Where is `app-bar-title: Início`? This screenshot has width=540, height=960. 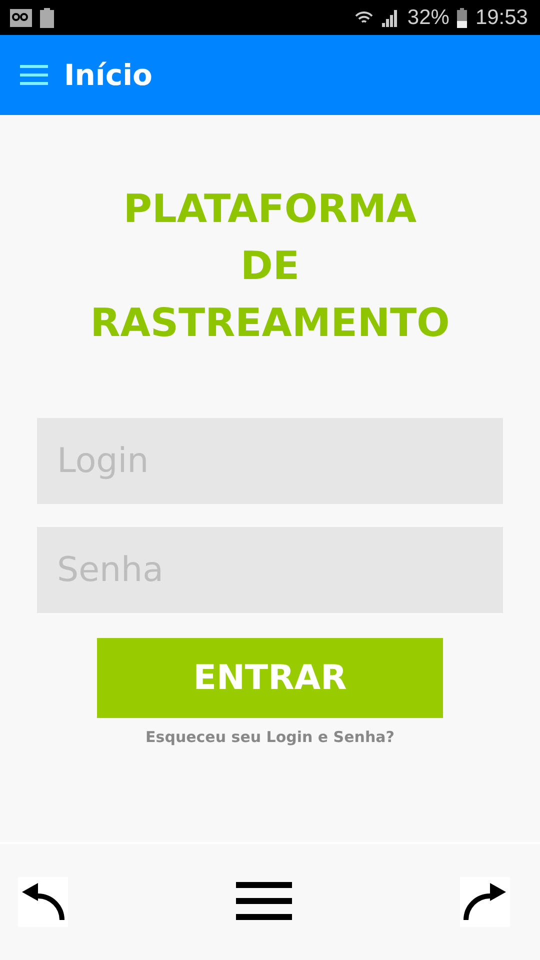
app-bar-title: Início is located at coordinates (108, 75).